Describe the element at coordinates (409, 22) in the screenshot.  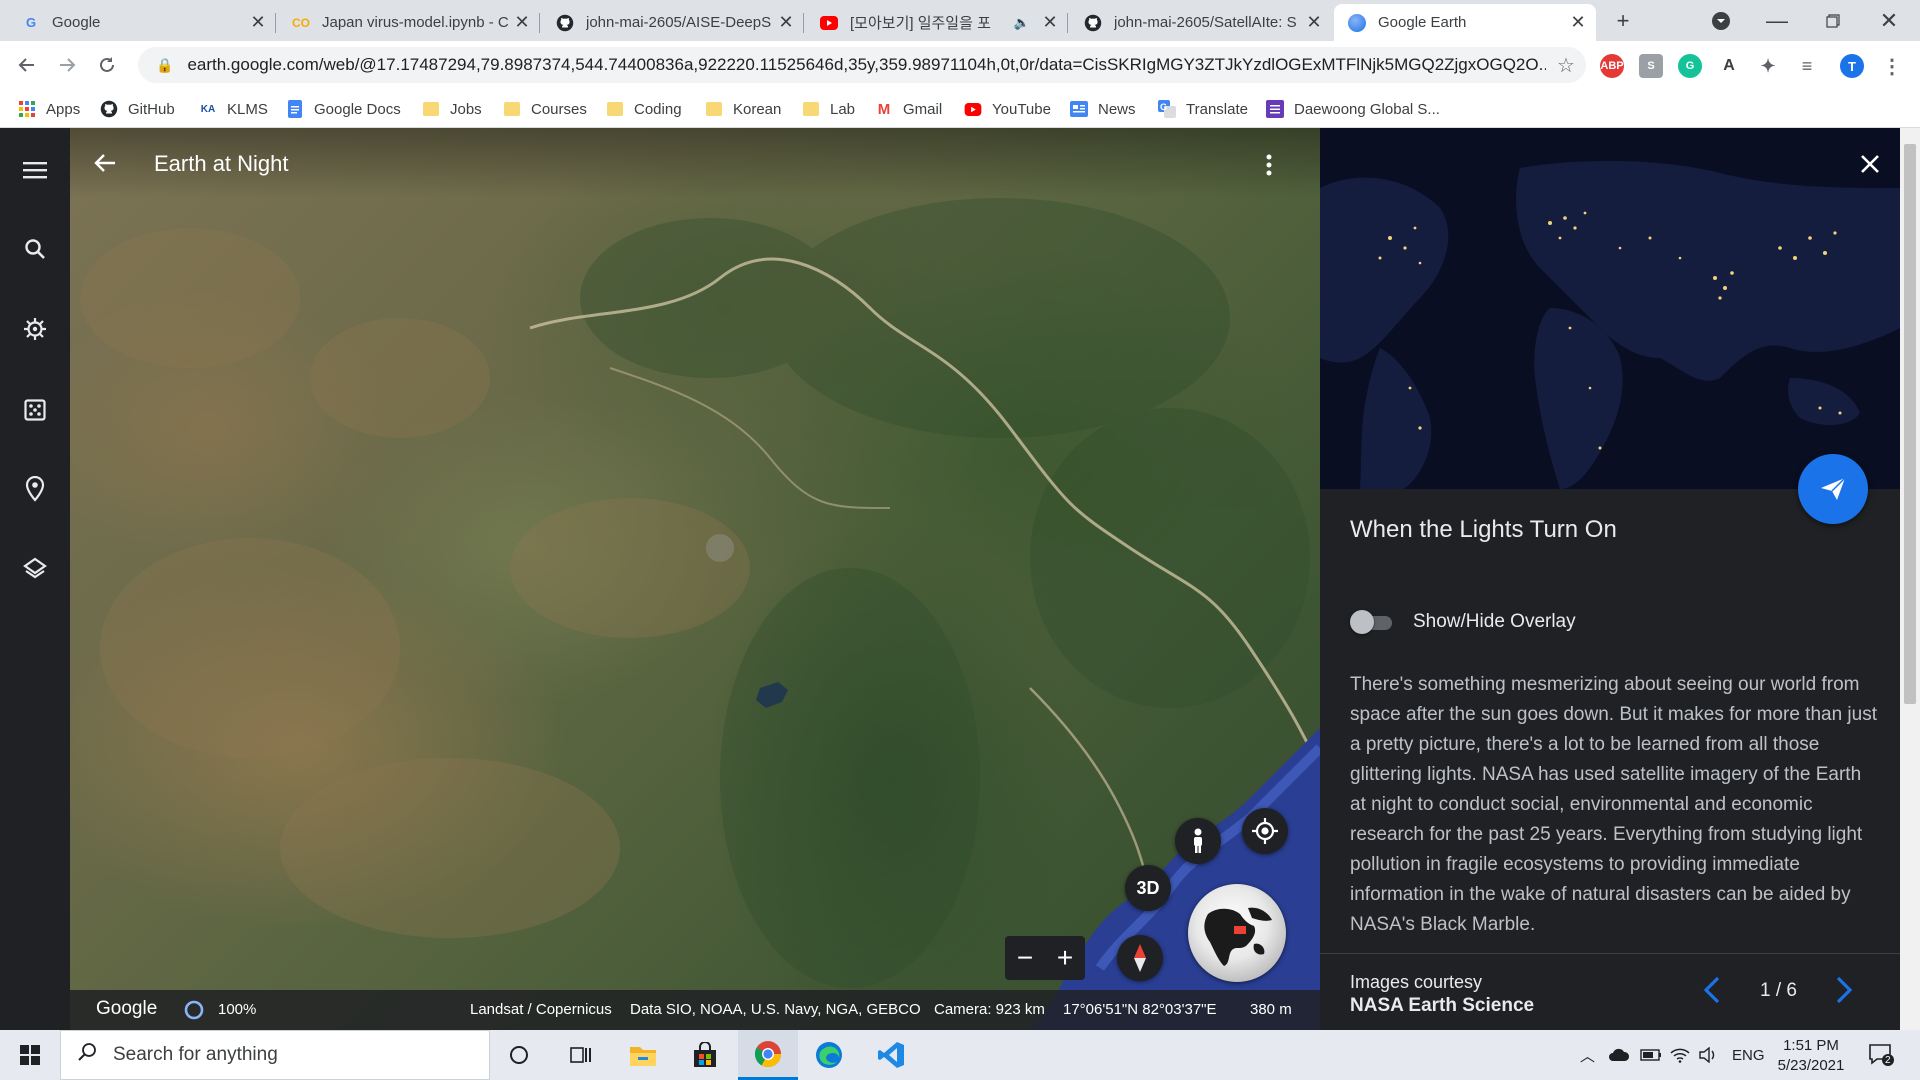
I see `tab-colab: CO Japan virus-model.ipynb - C ✕` at that location.